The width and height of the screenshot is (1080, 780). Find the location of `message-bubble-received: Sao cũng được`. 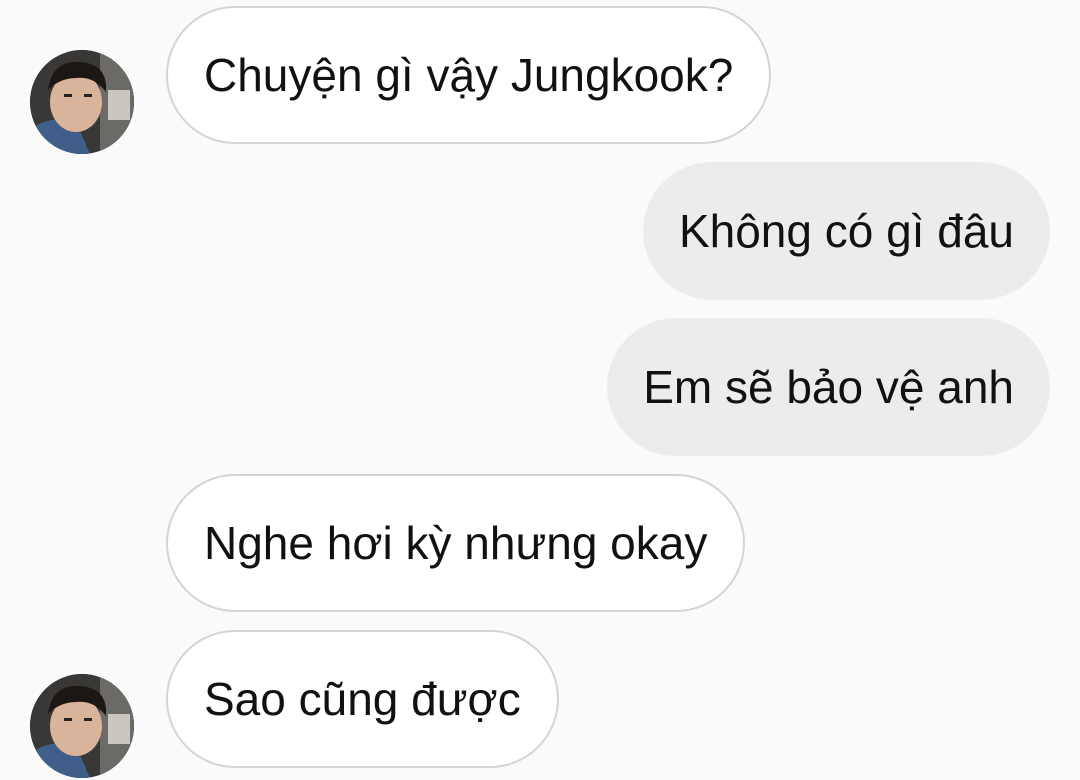

message-bubble-received: Sao cũng được is located at coordinates (362, 699).